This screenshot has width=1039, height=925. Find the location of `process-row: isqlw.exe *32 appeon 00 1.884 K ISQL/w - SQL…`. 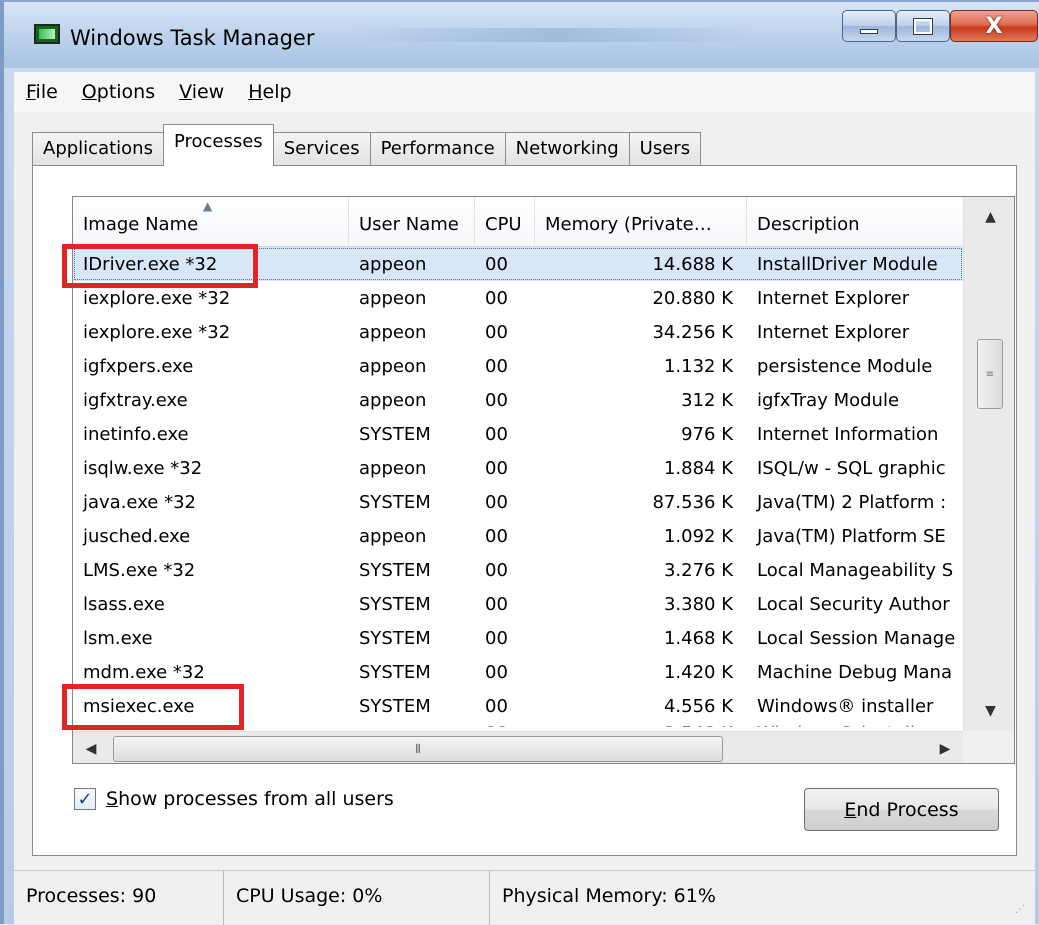

process-row: isqlw.exe *32 appeon 00 1.884 K ISQL/w - SQL… is located at coordinates (518, 468).